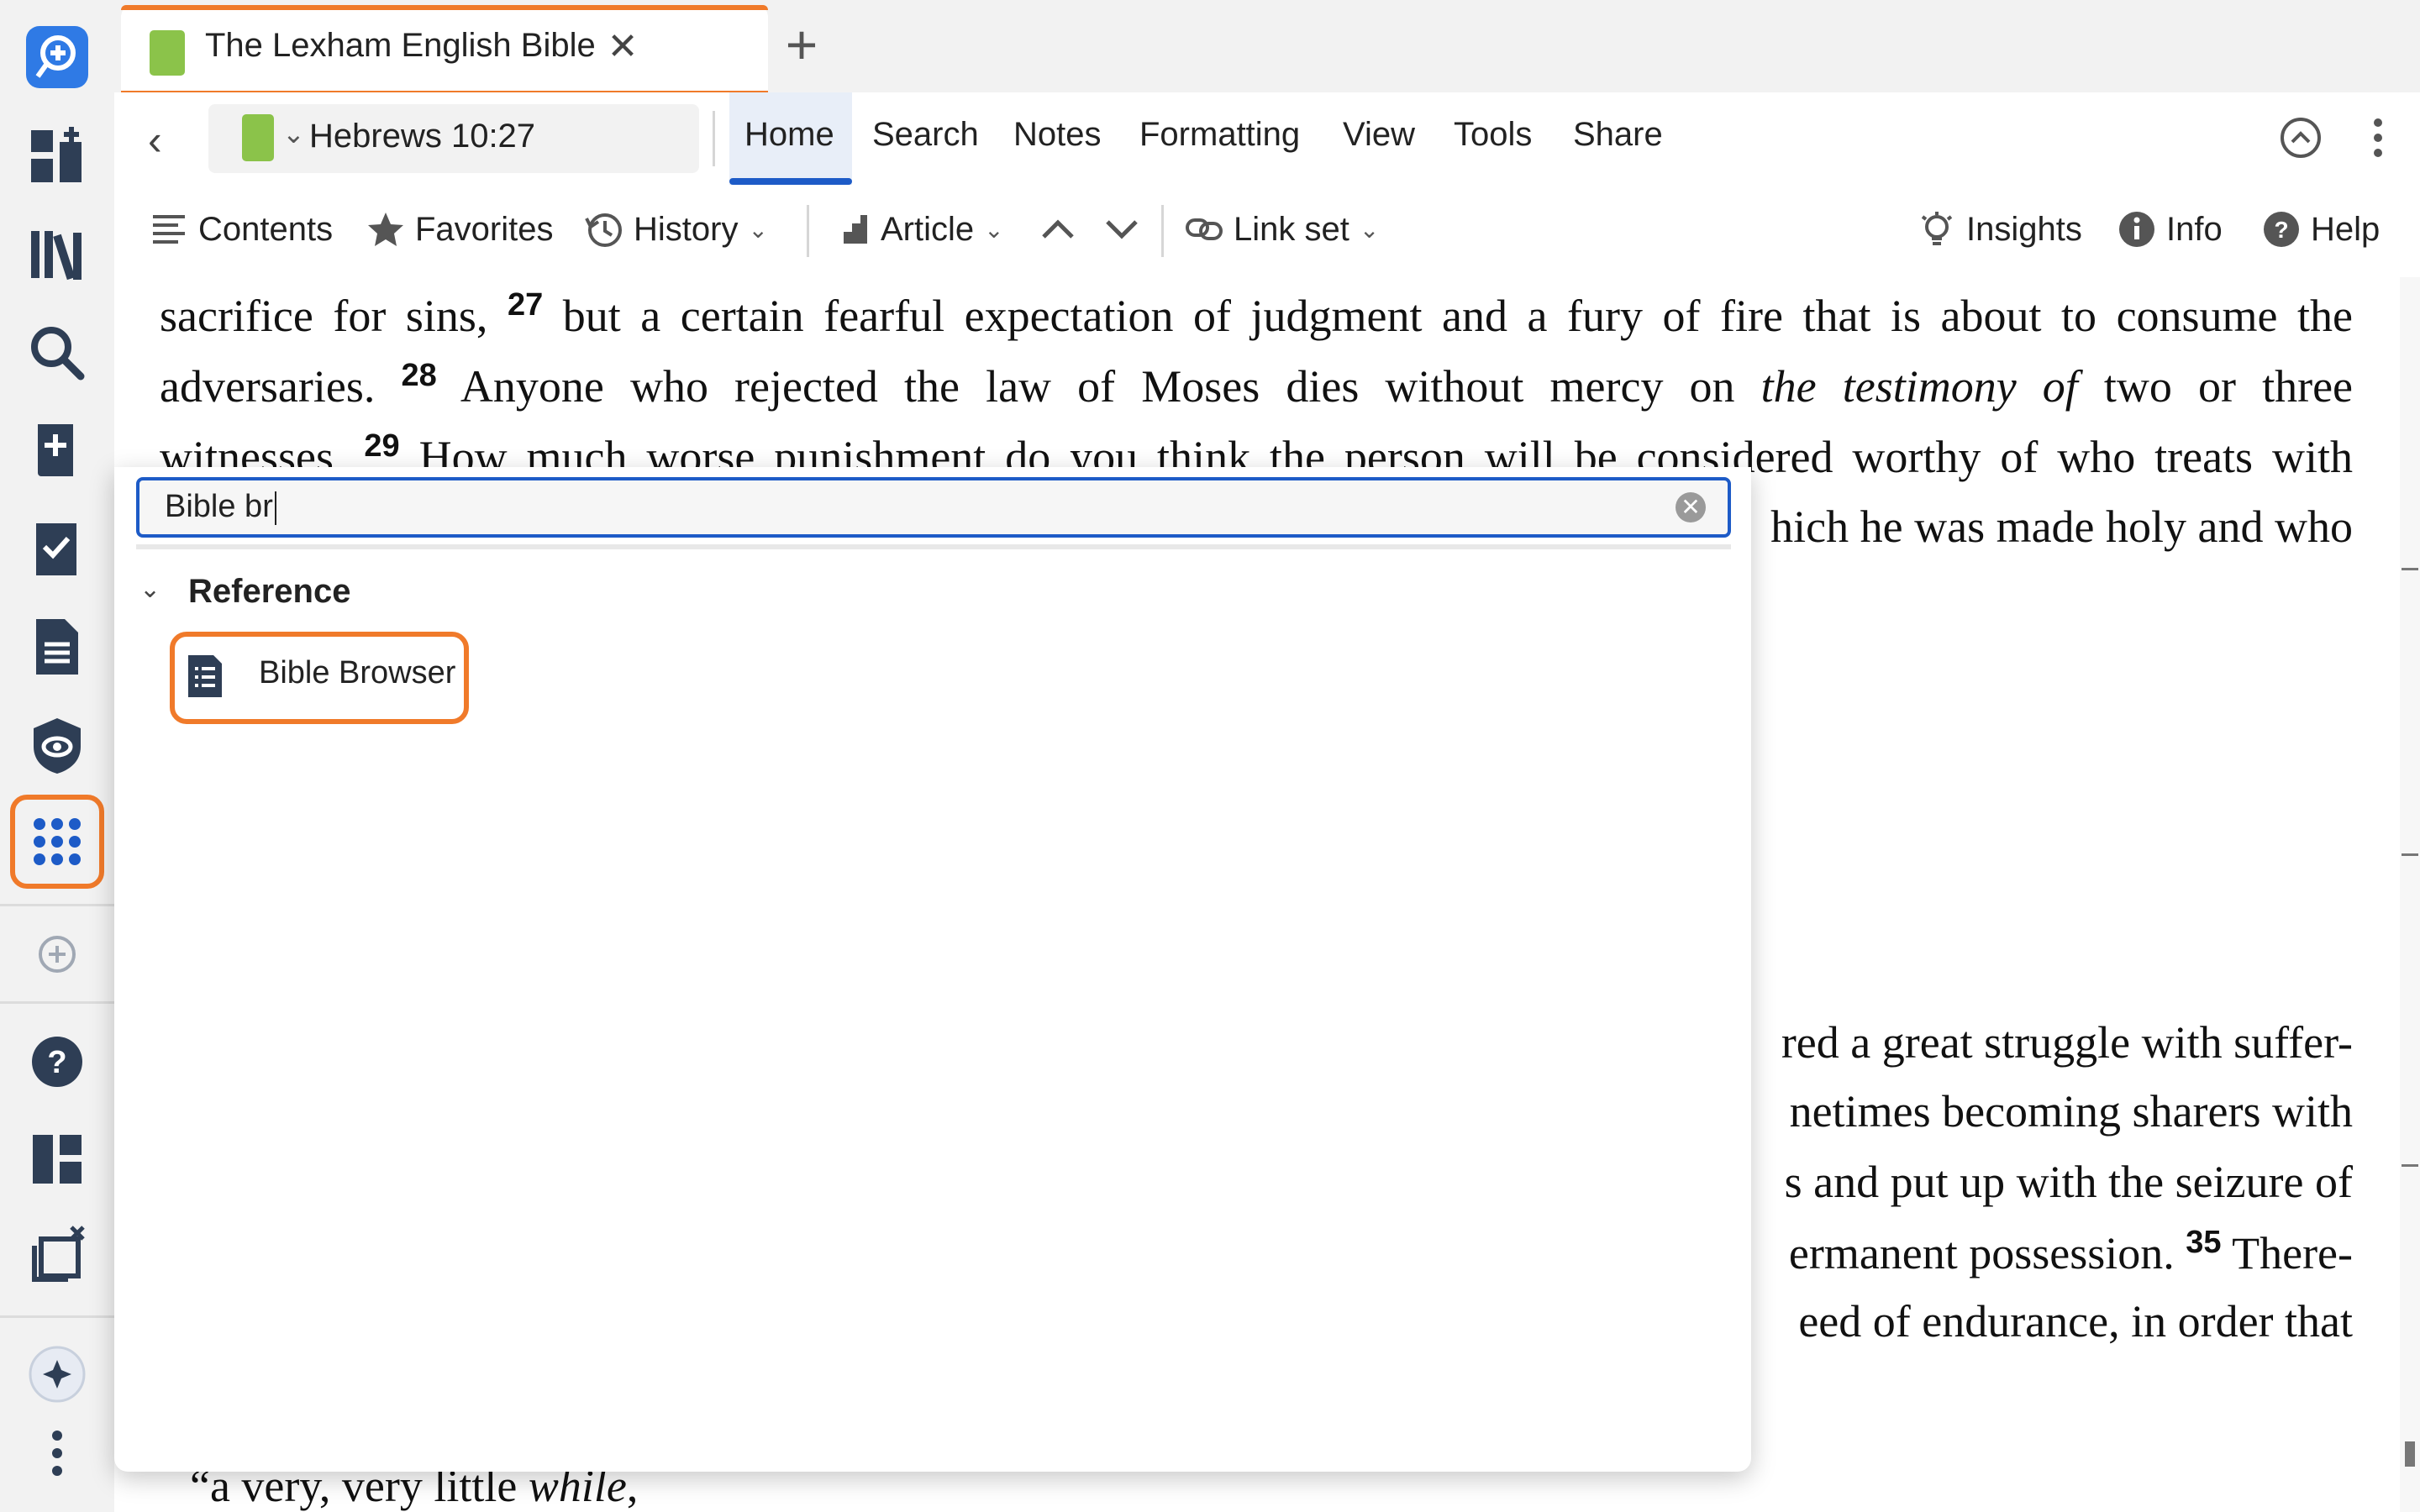  I want to click on previous-article-button, so click(1058, 229).